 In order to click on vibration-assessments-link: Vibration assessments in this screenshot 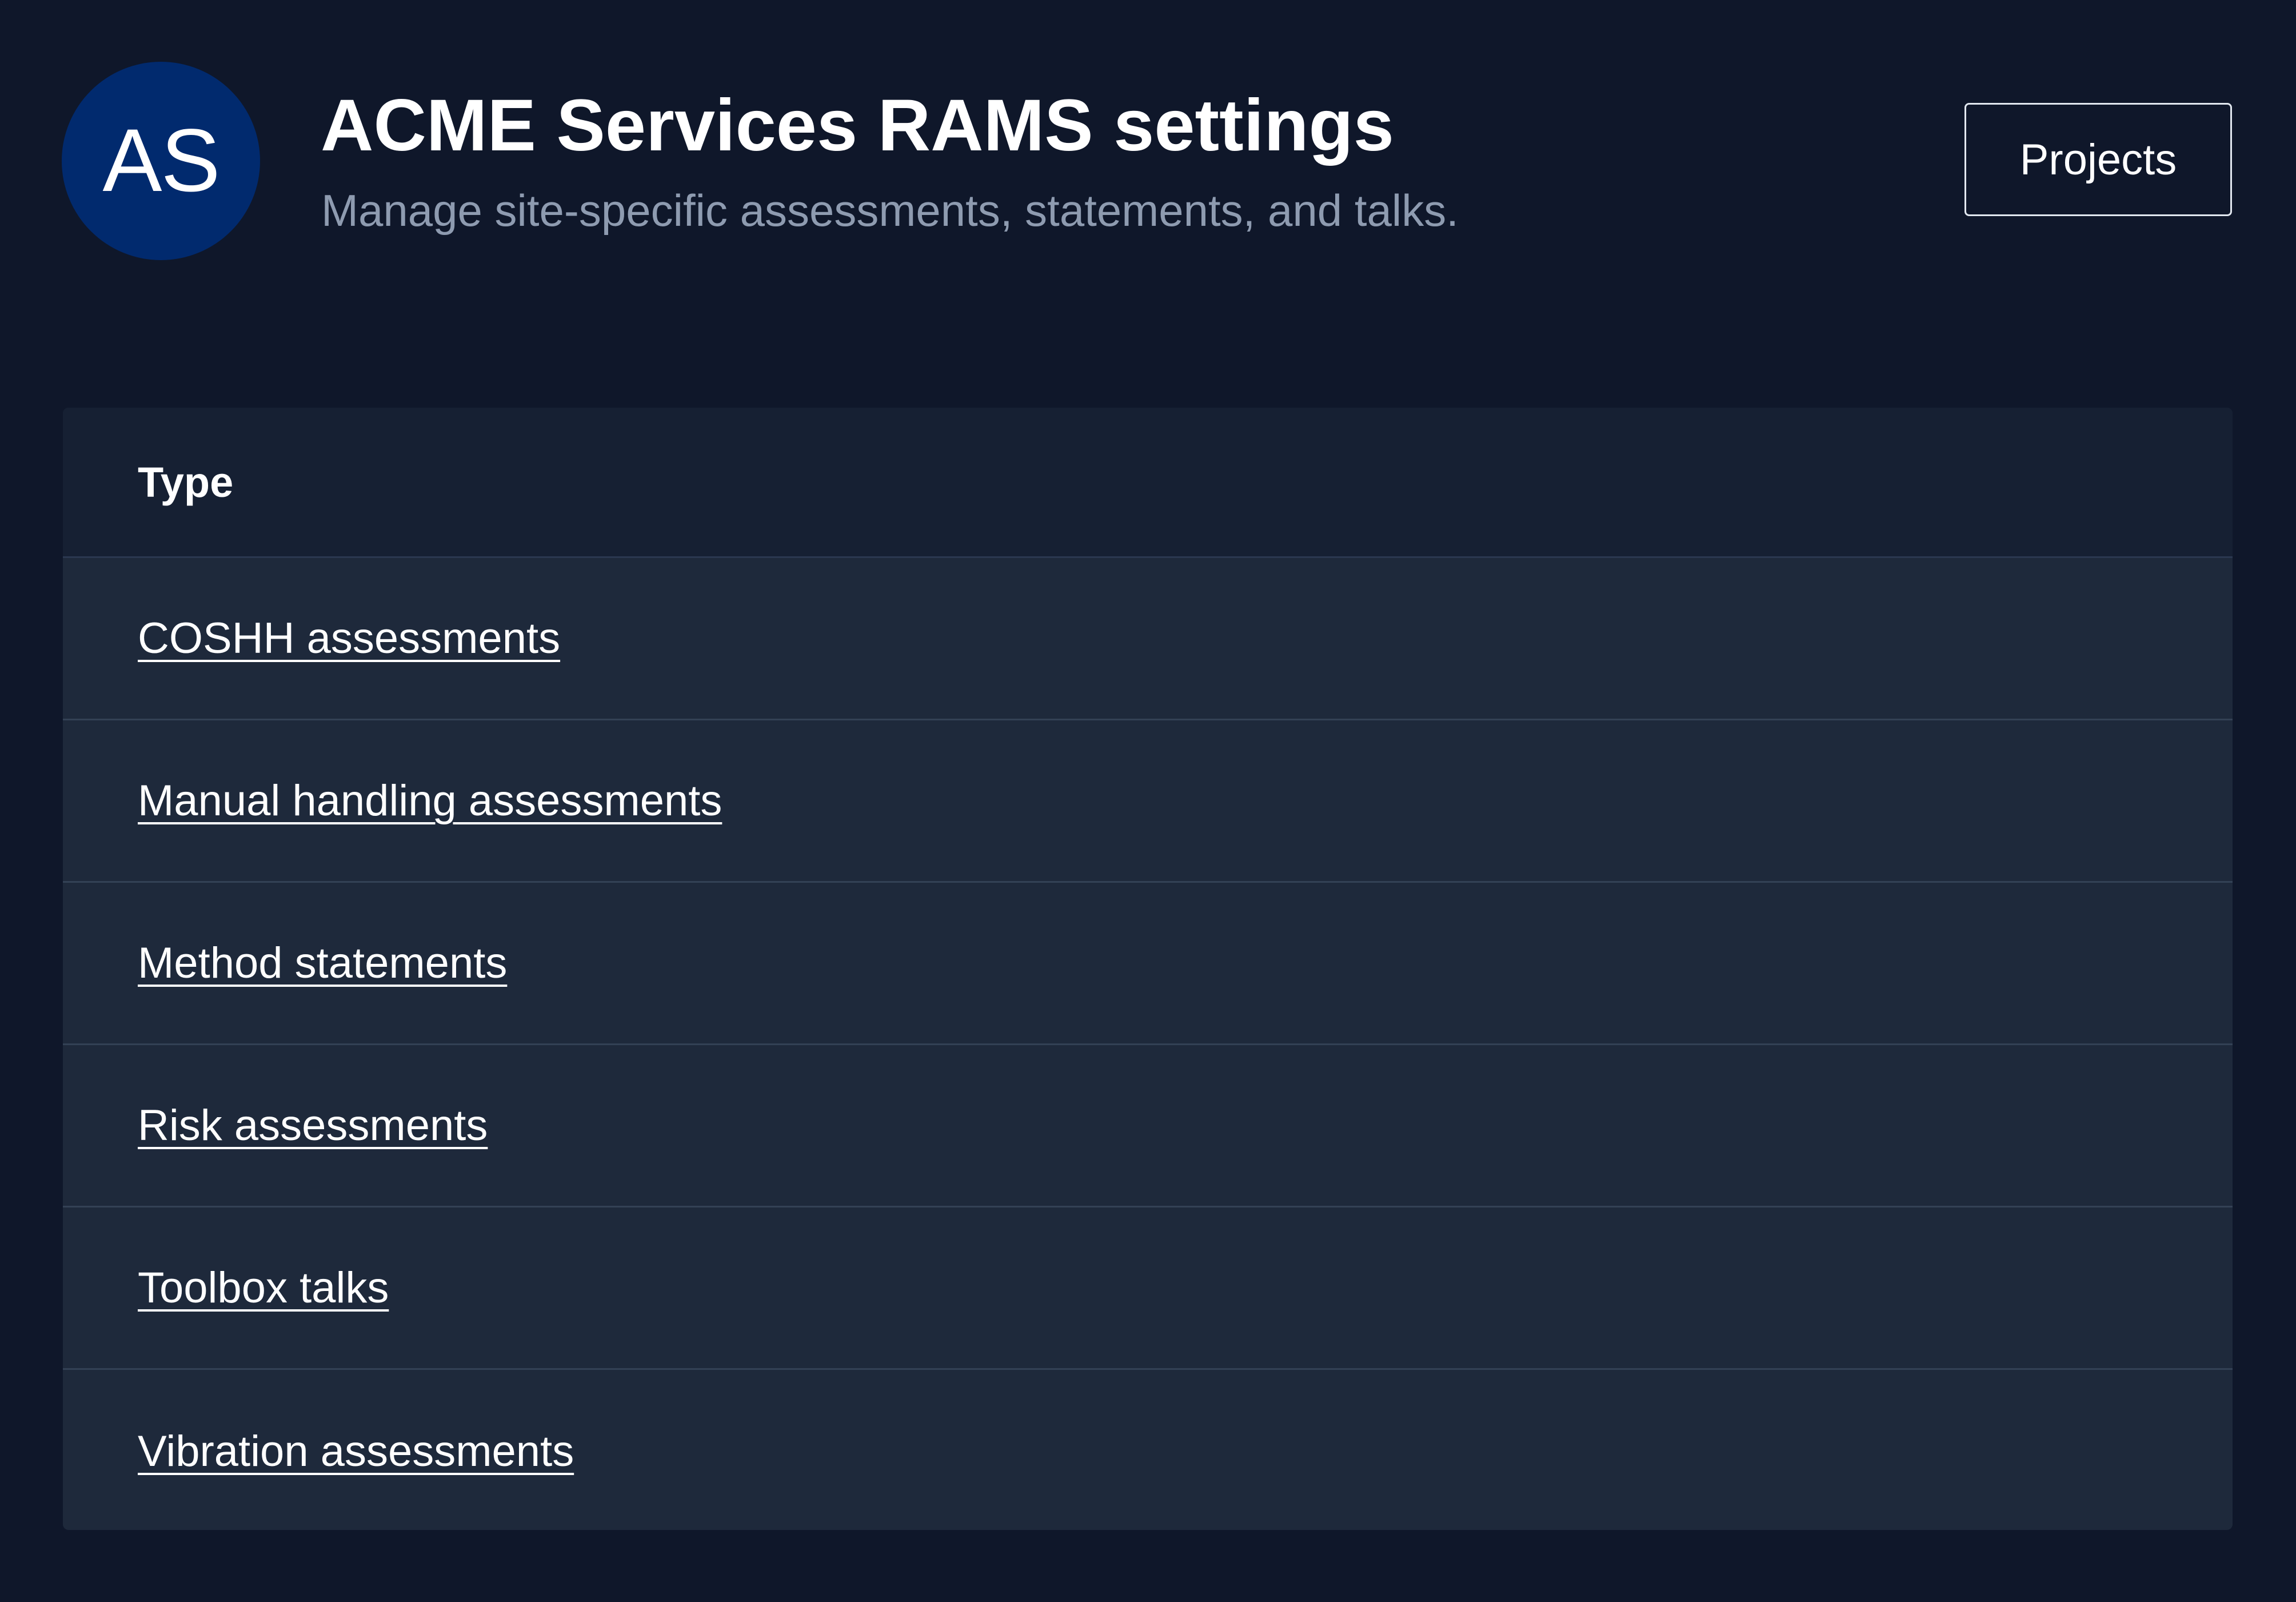, I will do `click(356, 1451)`.